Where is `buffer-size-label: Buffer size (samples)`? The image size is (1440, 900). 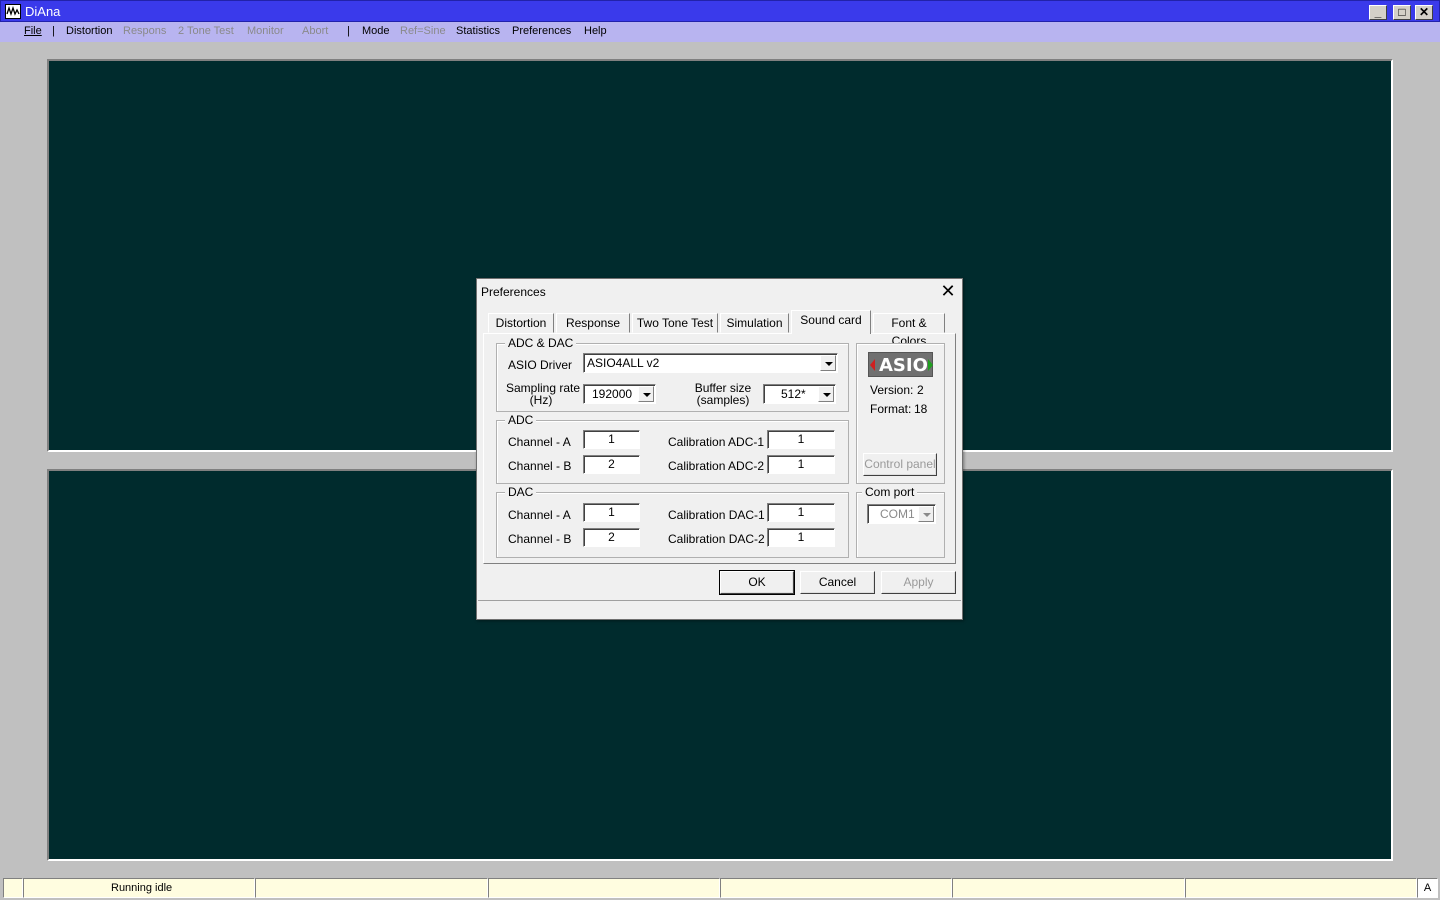
buffer-size-label: Buffer size (samples) is located at coordinates (723, 394).